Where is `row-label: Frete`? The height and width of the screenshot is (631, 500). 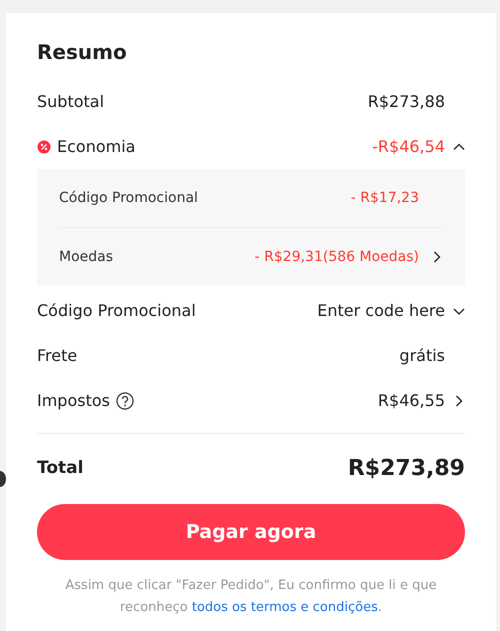 row-label: Frete is located at coordinates (57, 355).